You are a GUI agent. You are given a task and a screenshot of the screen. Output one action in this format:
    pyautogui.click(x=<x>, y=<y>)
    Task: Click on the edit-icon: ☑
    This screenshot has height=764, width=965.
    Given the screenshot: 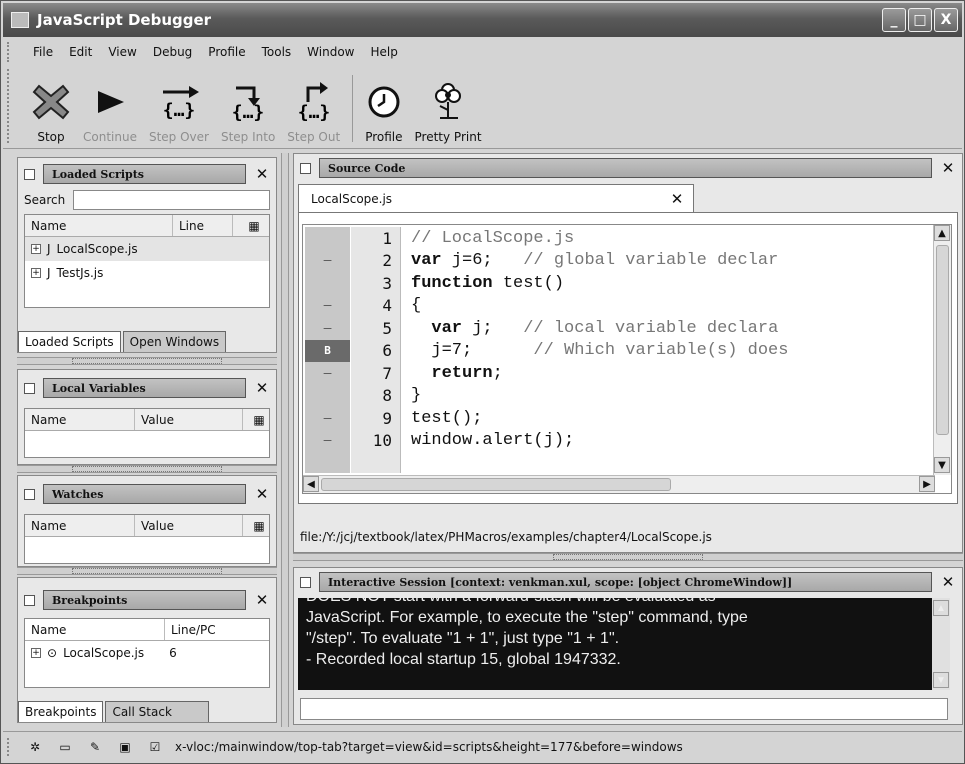 What is the action you would take?
    pyautogui.click(x=155, y=747)
    